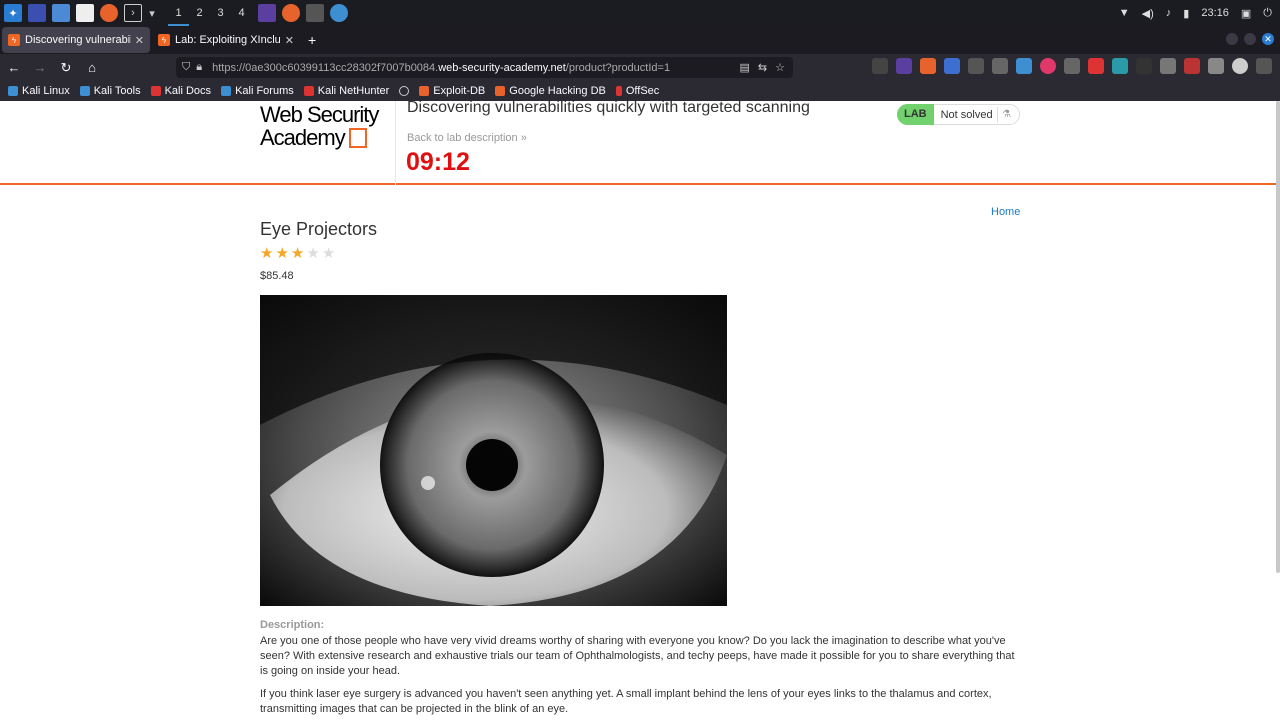 This screenshot has height=720, width=1280. Describe the element at coordinates (1246, 13) in the screenshot. I see `lock-icon: ▣` at that location.